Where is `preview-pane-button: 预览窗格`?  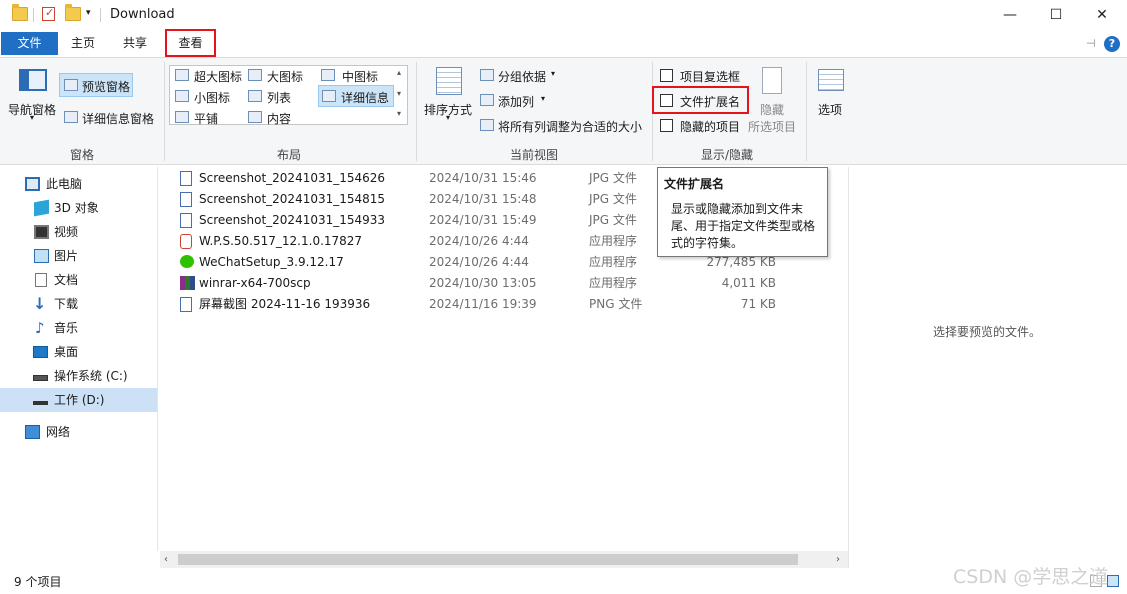
preview-pane-button: 预览窗格 is located at coordinates (96, 85).